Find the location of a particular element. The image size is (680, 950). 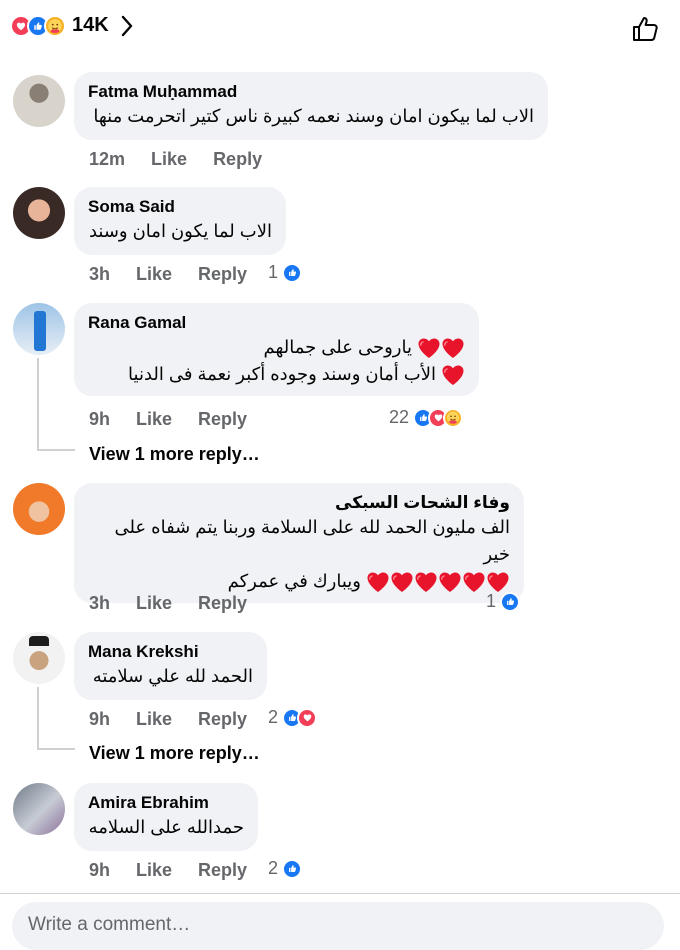

reactions-summary: 14K is located at coordinates (71, 25).